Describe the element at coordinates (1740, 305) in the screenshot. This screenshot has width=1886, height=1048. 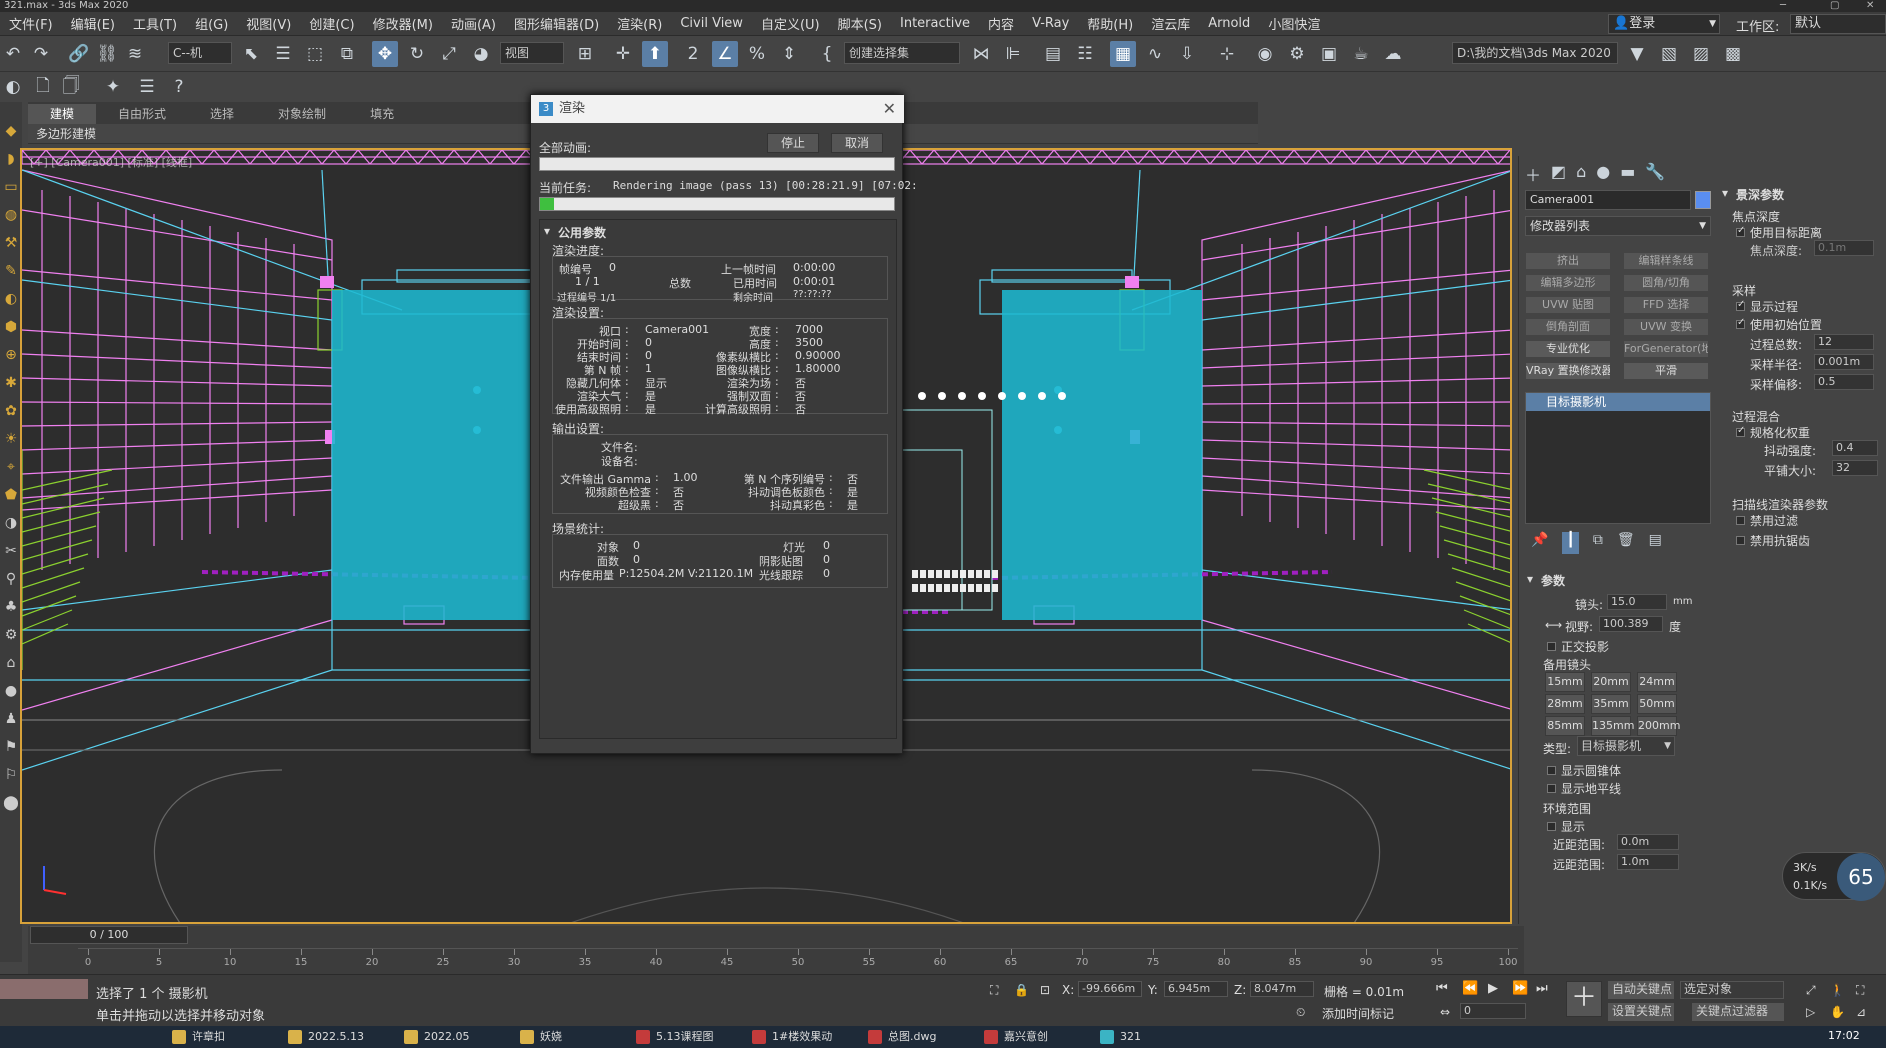
I see `show-pass-checkbox` at that location.